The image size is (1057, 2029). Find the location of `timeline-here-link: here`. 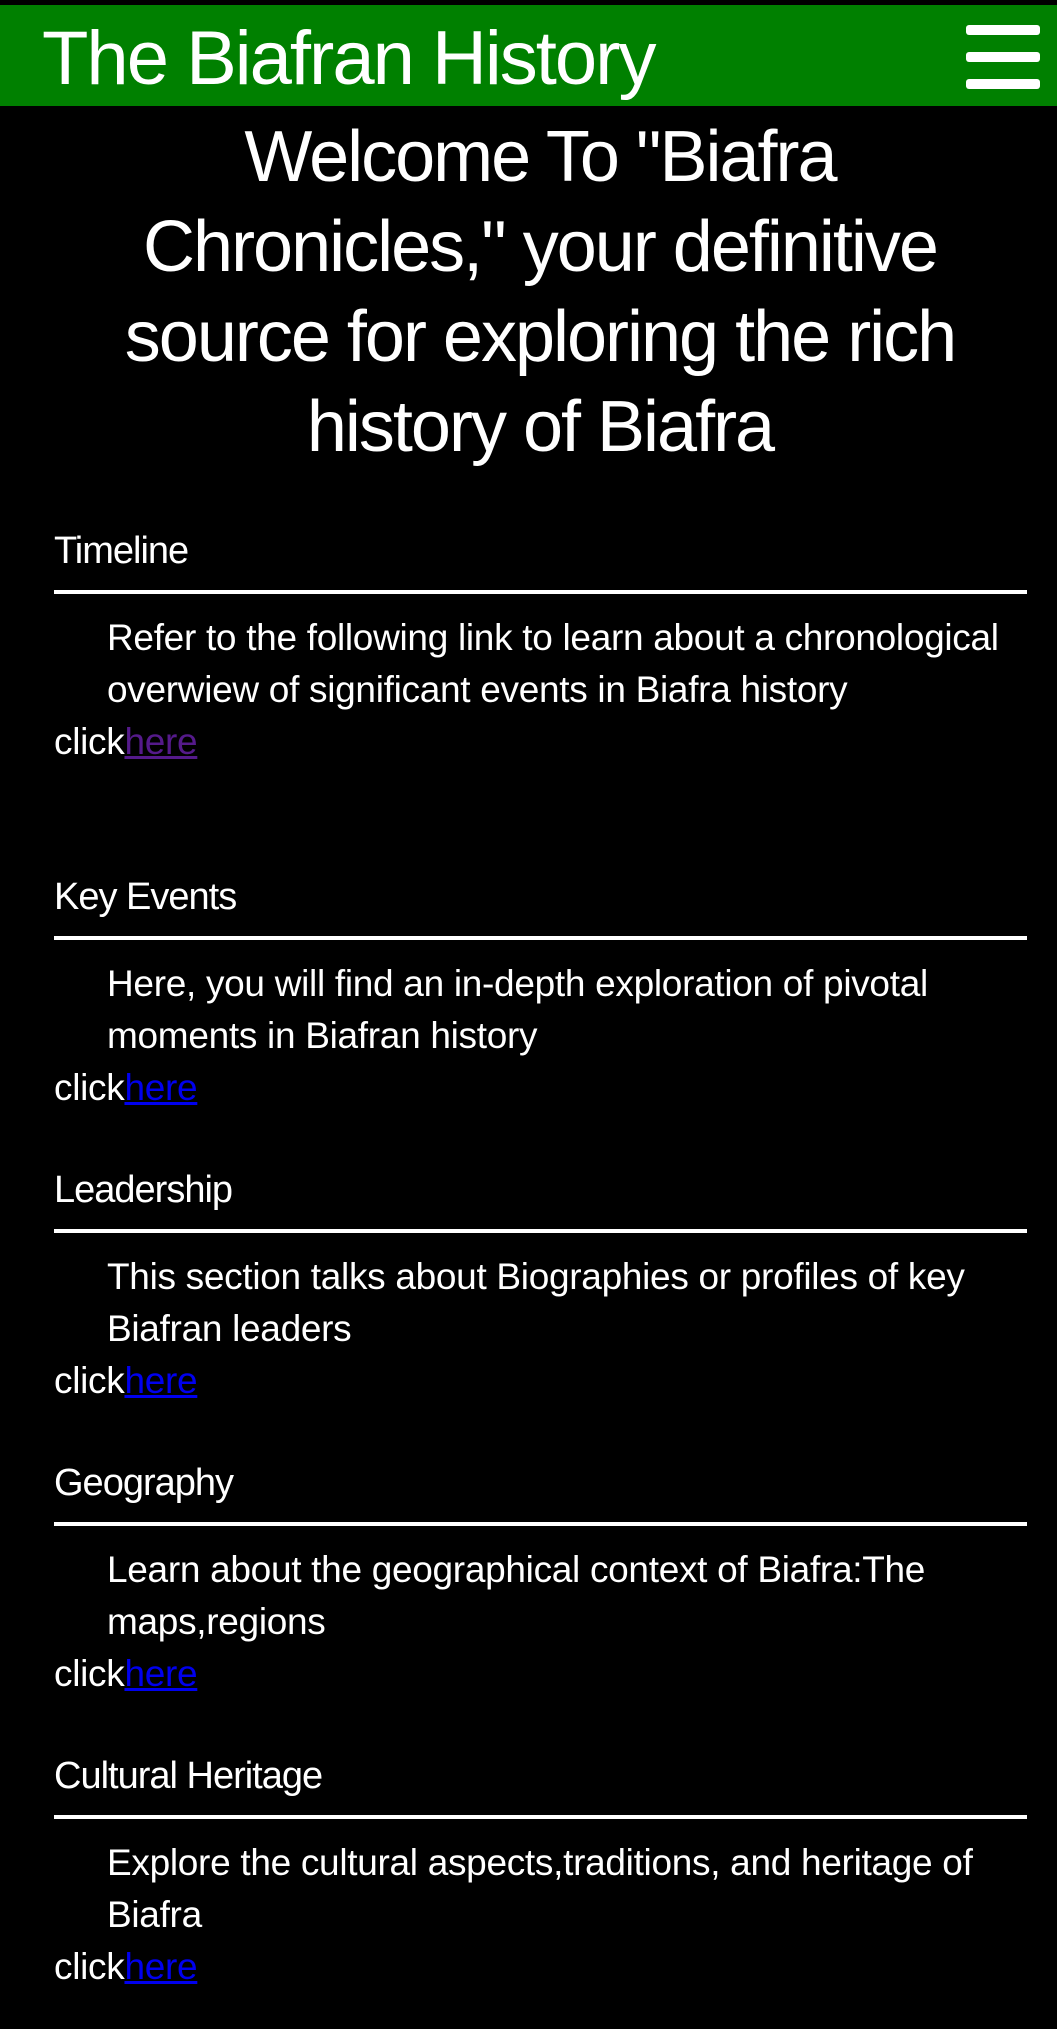

timeline-here-link: here is located at coordinates (160, 741).